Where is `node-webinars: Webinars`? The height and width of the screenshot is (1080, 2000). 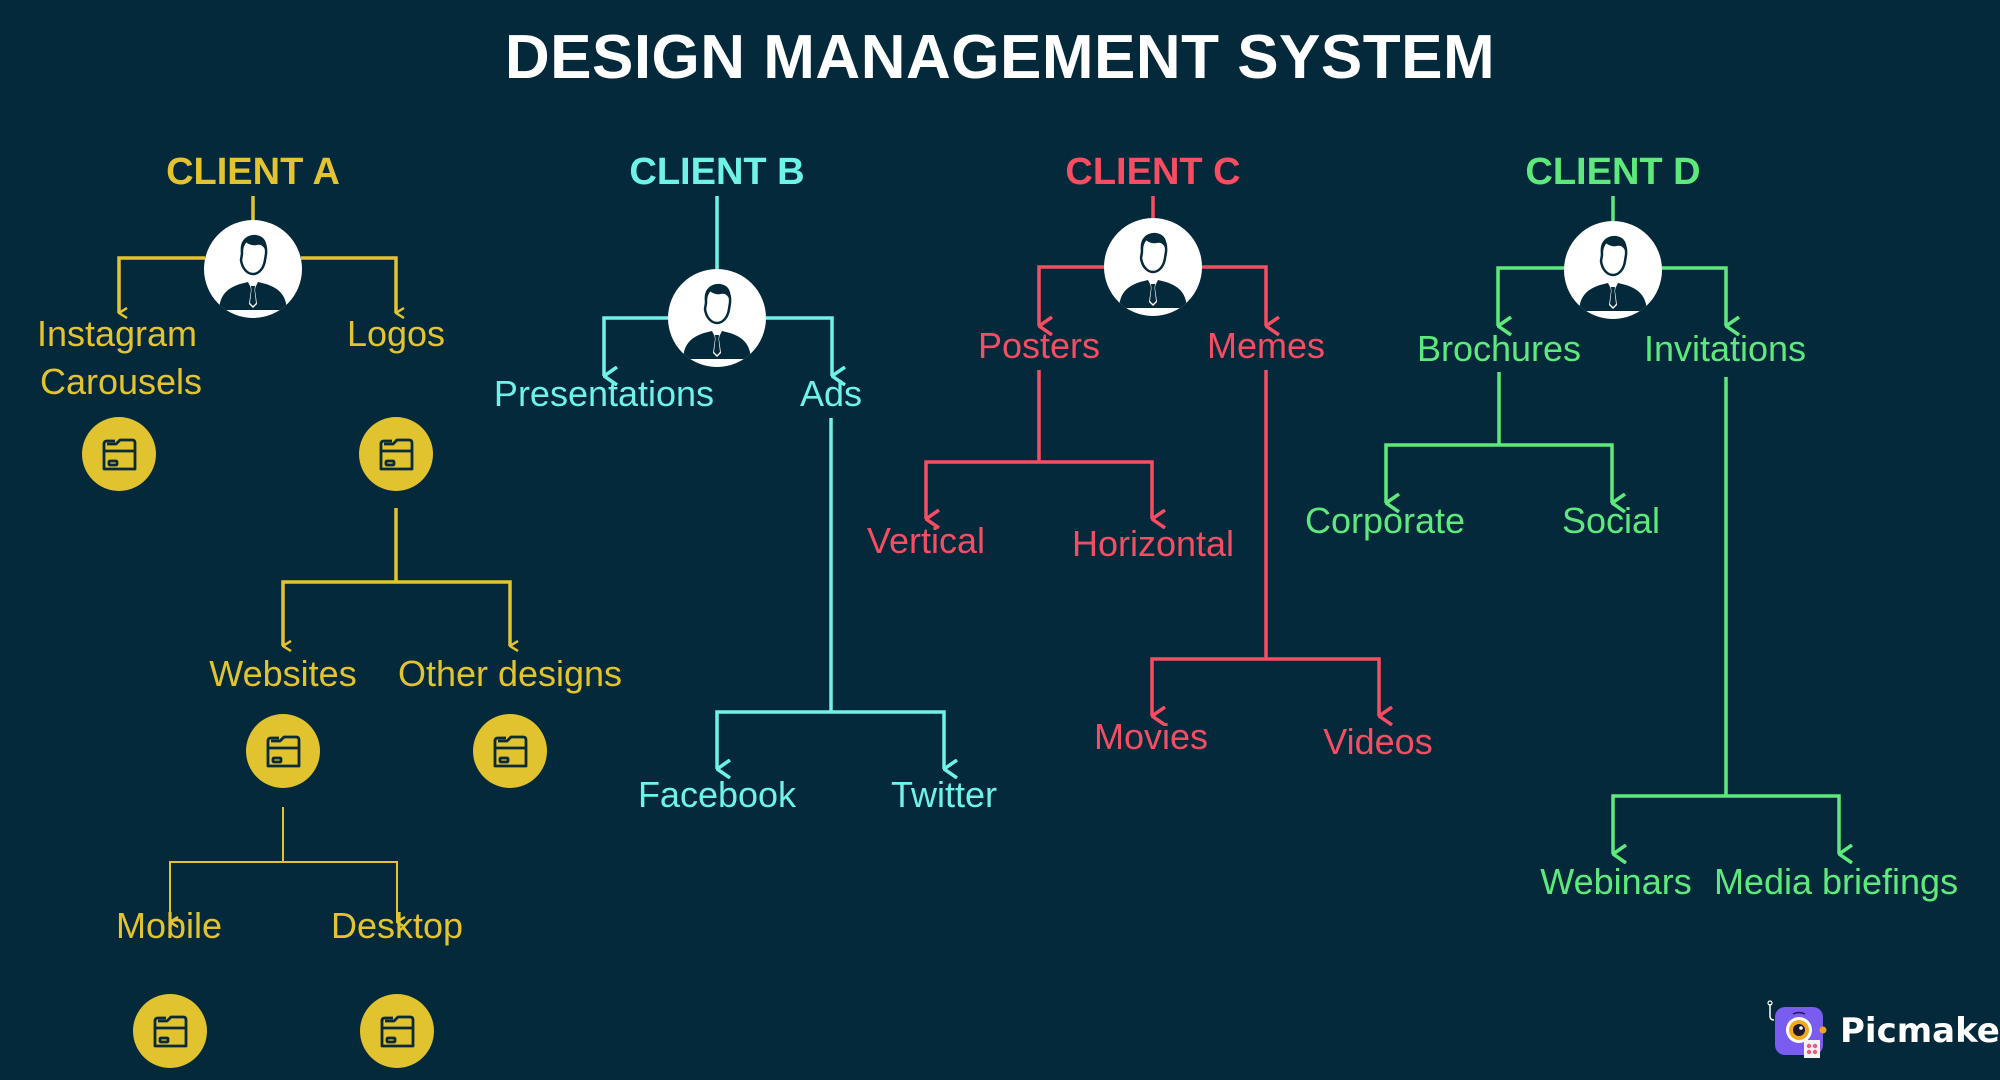 node-webinars: Webinars is located at coordinates (1615, 882).